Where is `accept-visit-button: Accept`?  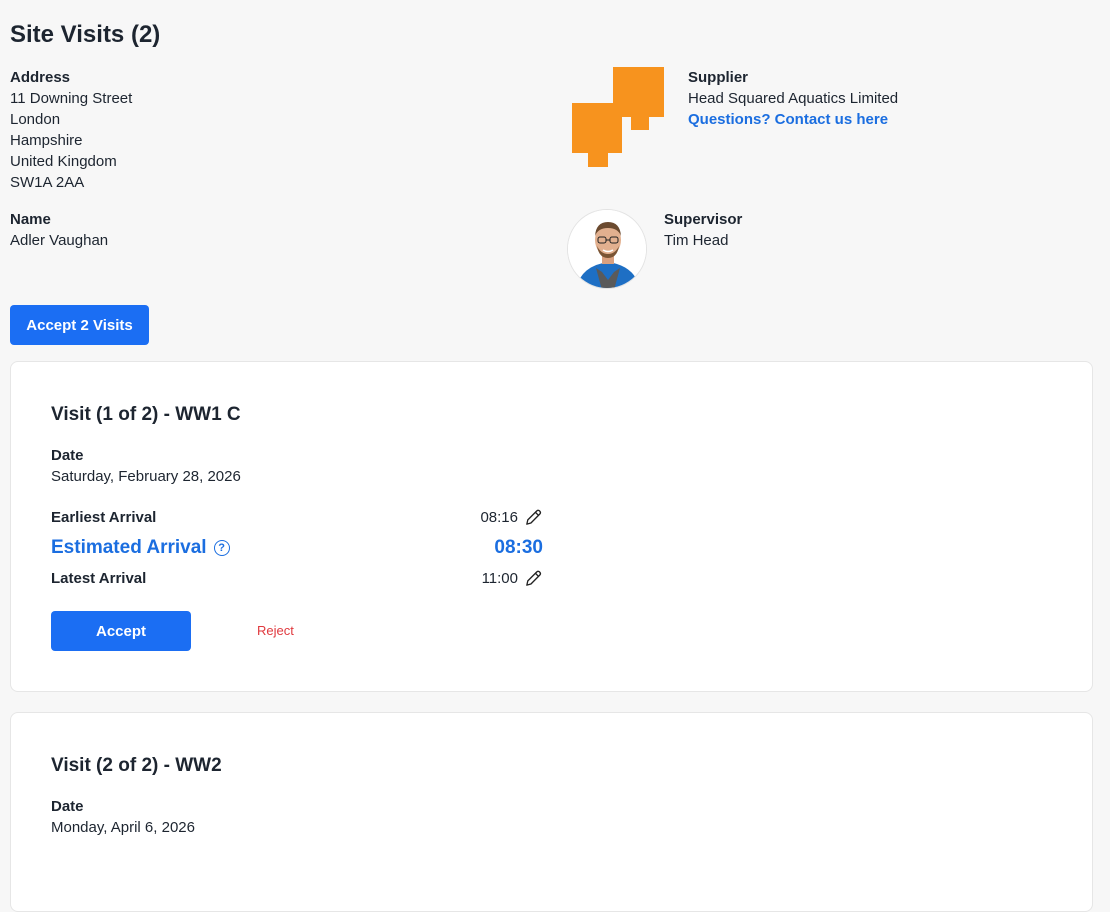
accept-visit-button: Accept is located at coordinates (121, 631).